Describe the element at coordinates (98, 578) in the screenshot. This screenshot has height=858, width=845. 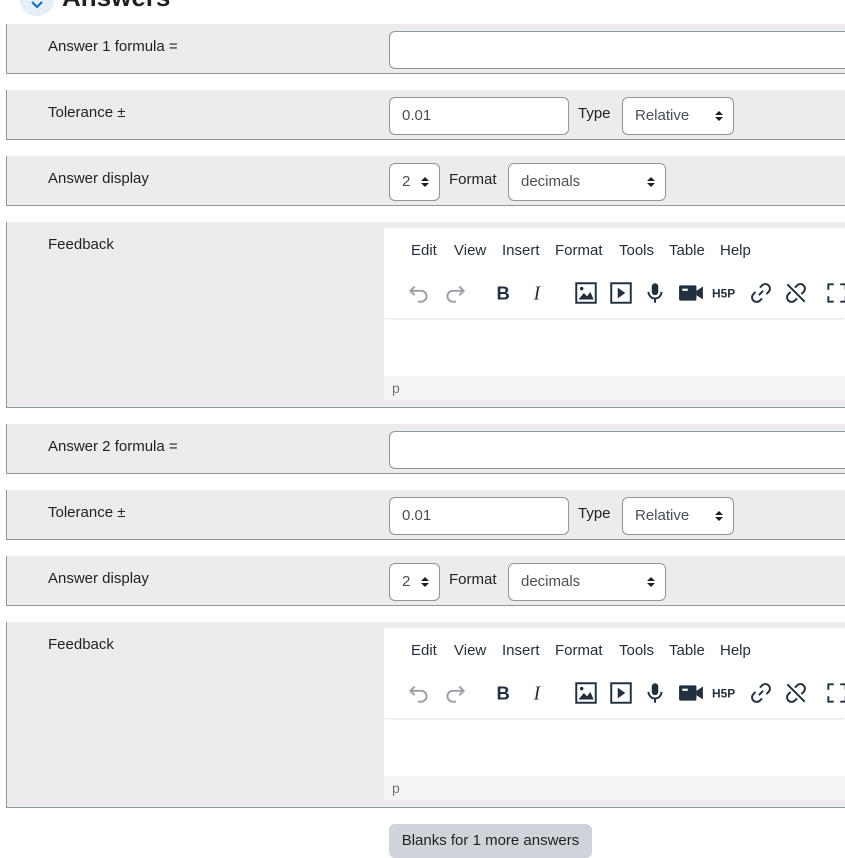
I see `answer-2-display-label: Answer display` at that location.